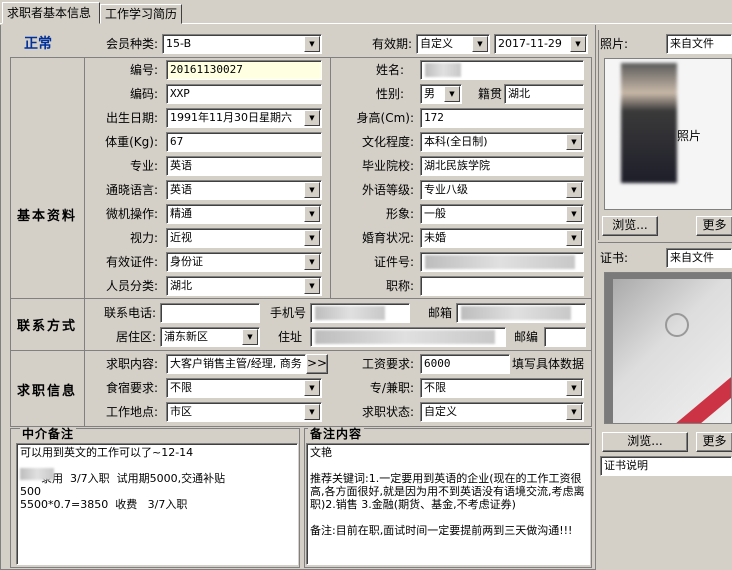  What do you see at coordinates (46, 391) in the screenshot?
I see `section-job-title: 求职信息` at bounding box center [46, 391].